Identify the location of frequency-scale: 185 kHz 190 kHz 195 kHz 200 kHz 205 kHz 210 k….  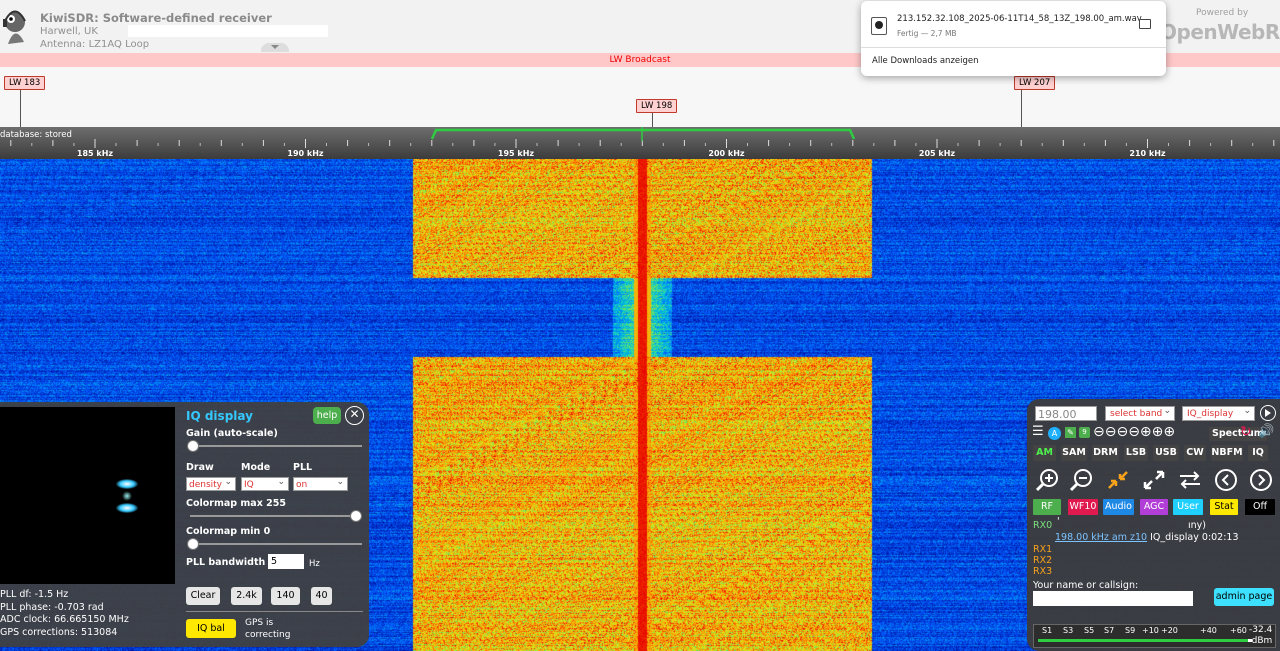
(640, 143).